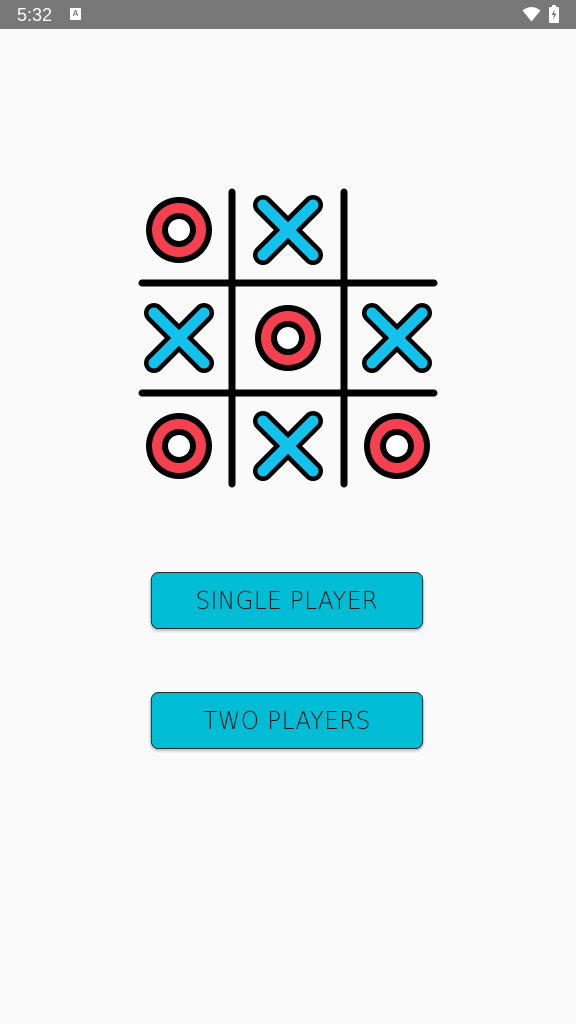 The height and width of the screenshot is (1024, 576). I want to click on two-players-button: TWO PLAYERS, so click(287, 720).